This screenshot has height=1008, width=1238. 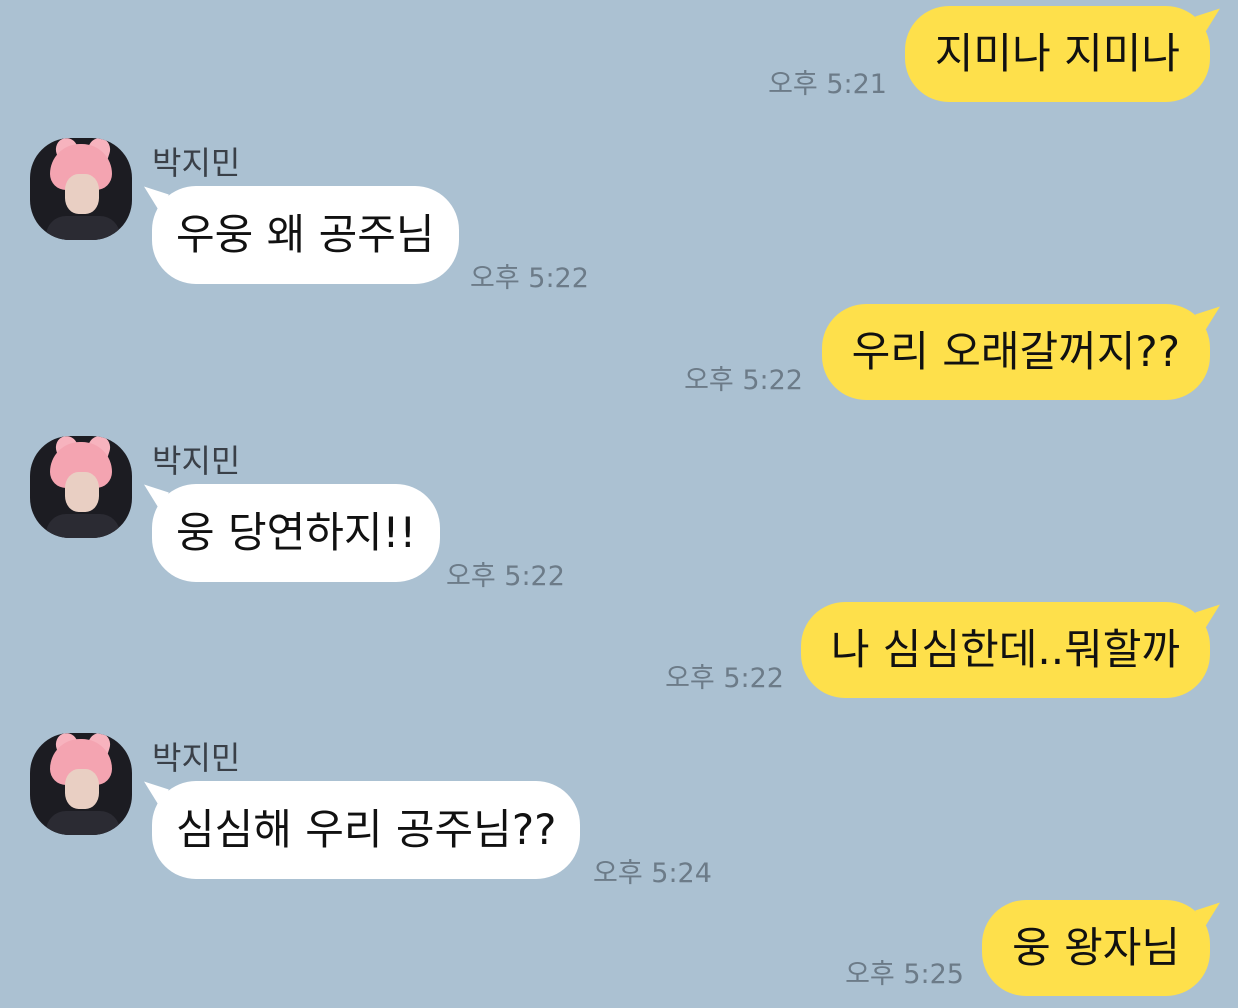 What do you see at coordinates (652, 873) in the screenshot?
I see `message-time: 오후 5:24` at bounding box center [652, 873].